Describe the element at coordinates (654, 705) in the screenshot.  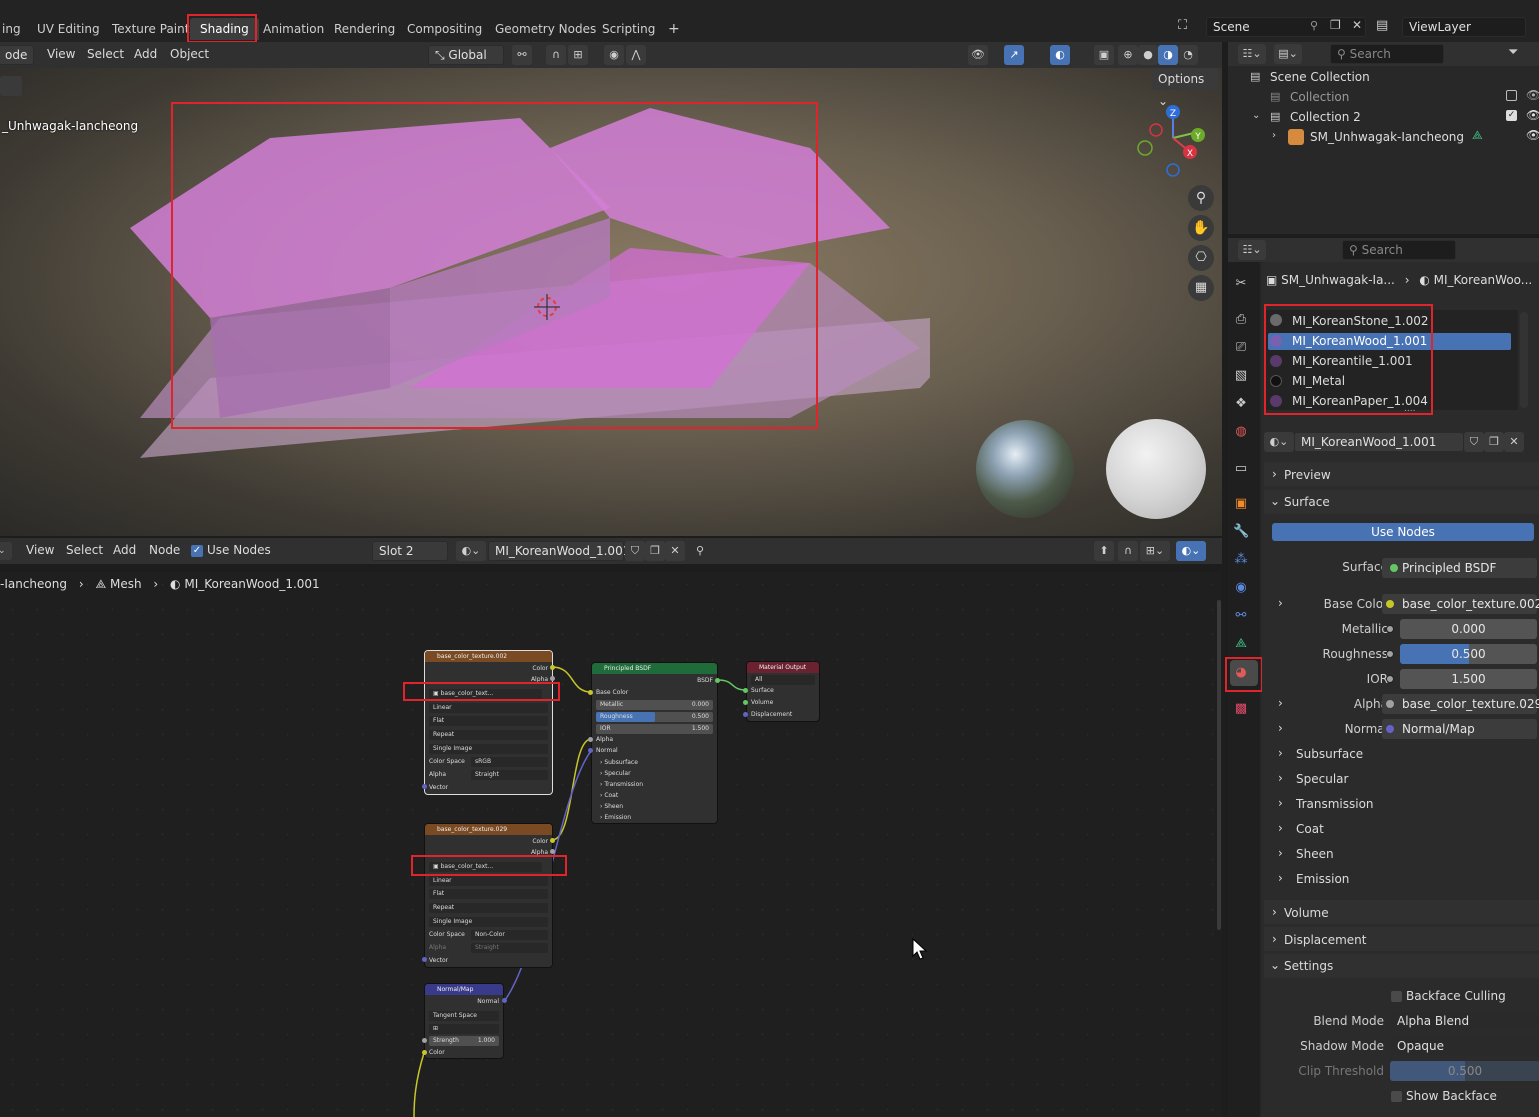
I see `metallic-slider: Metallic 0.000` at that location.